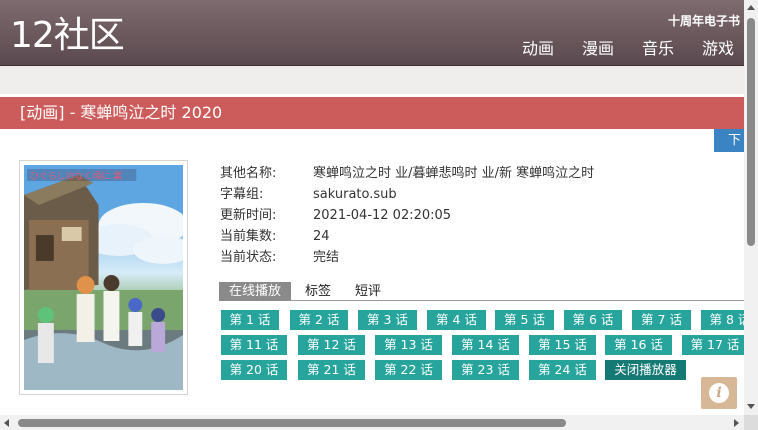 The height and width of the screenshot is (430, 758). I want to click on detail-row: 当前集数: 24, so click(407, 236).